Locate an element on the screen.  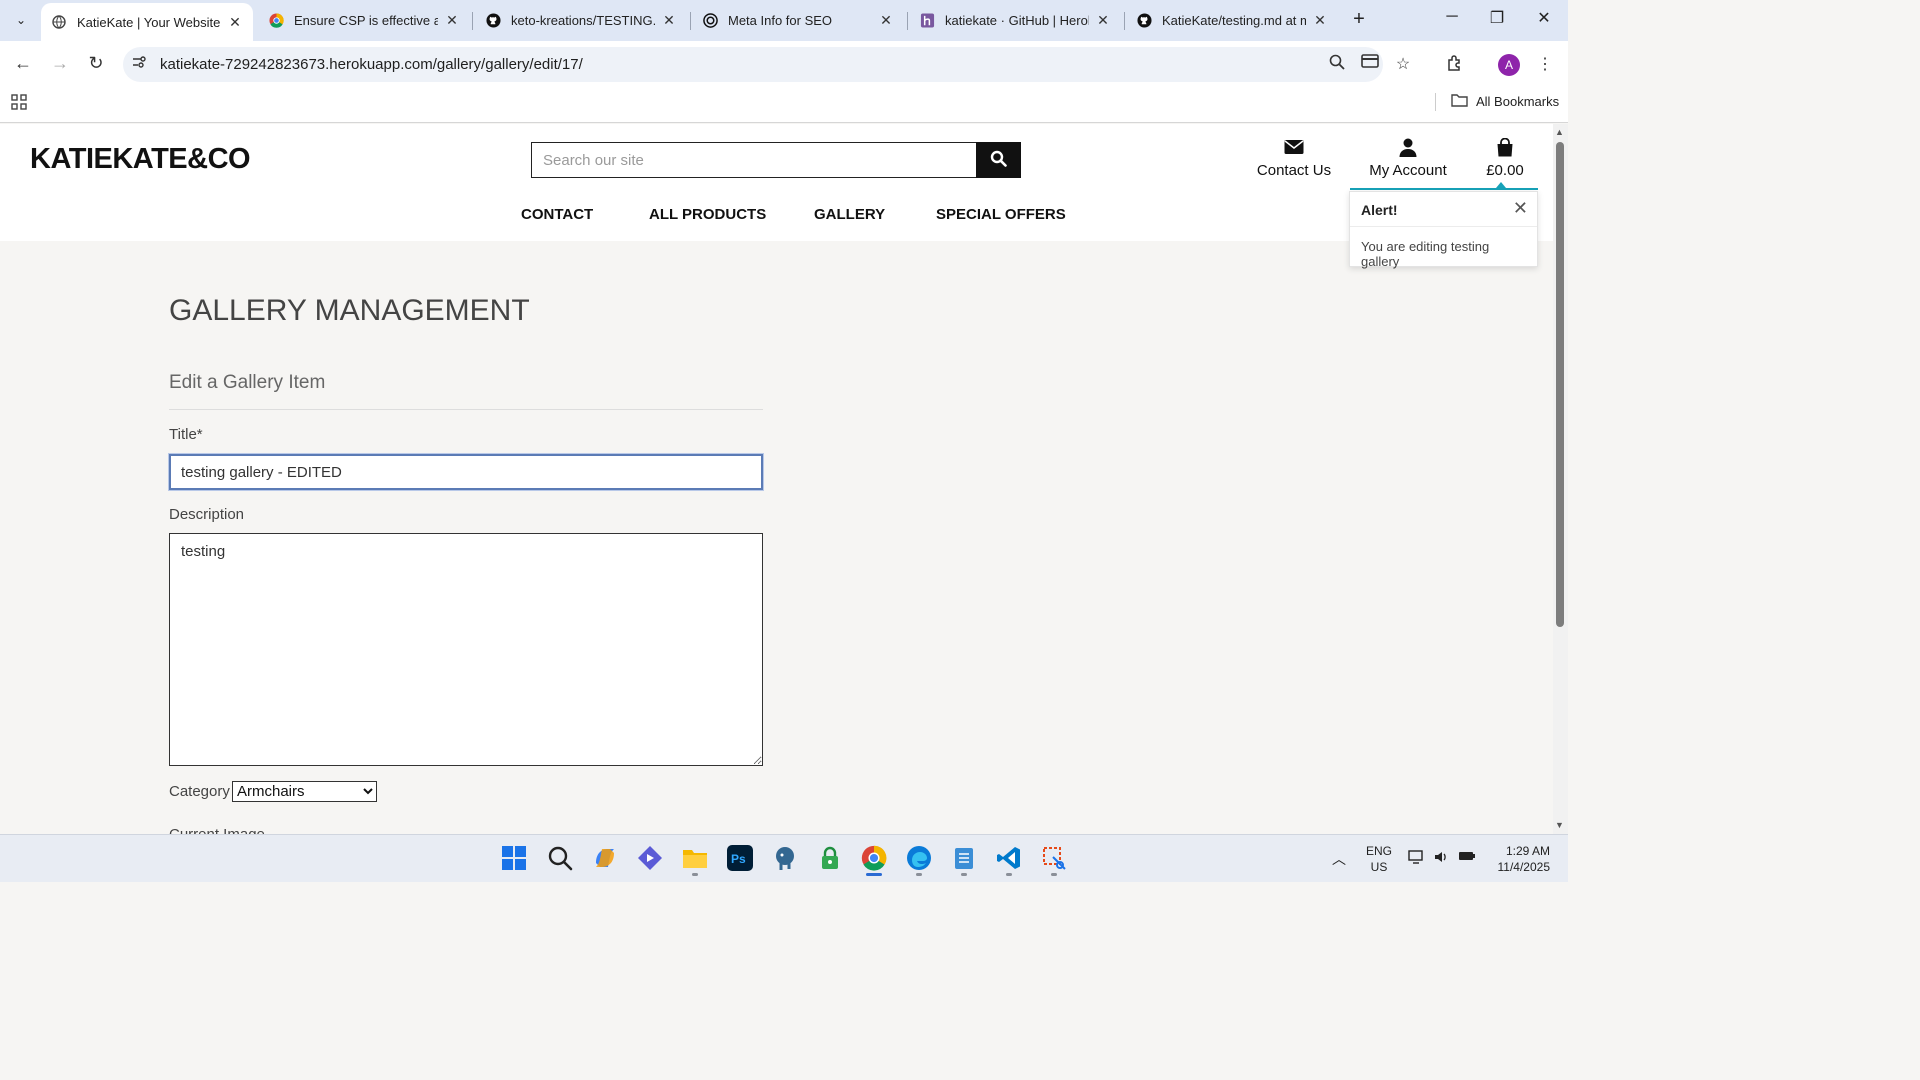
scroll-down-icon: ▼ is located at coordinates (1559, 825).